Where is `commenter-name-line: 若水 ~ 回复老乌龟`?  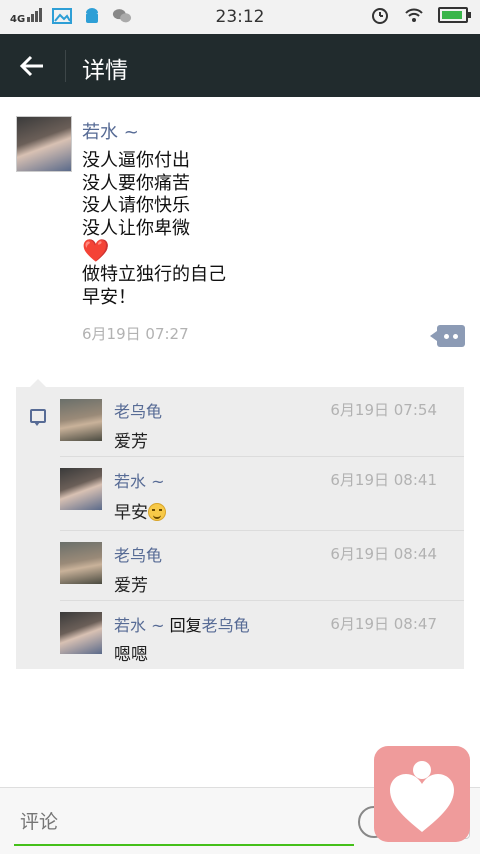
commenter-name-line: 若水 ~ 回复老乌龟 is located at coordinates (182, 624).